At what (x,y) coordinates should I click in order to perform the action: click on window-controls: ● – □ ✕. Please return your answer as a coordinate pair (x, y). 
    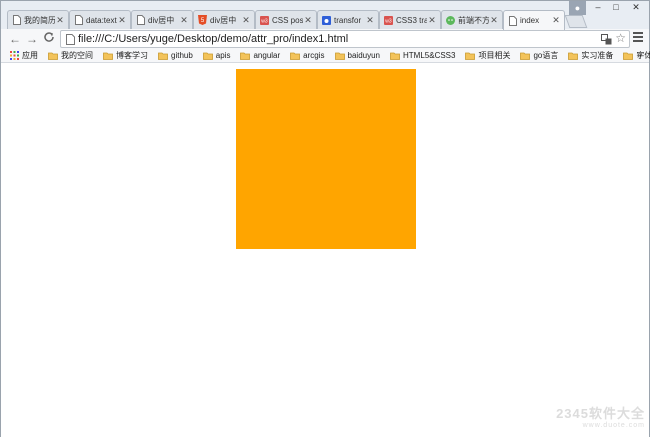
    Looking at the image, I should click on (608, 8).